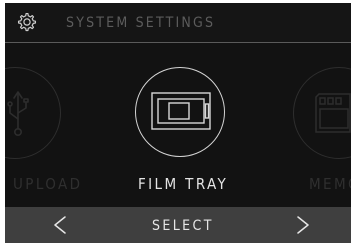 The width and height of the screenshot is (351, 245). I want to click on menu-item-label: MEMO, so click(330, 184).